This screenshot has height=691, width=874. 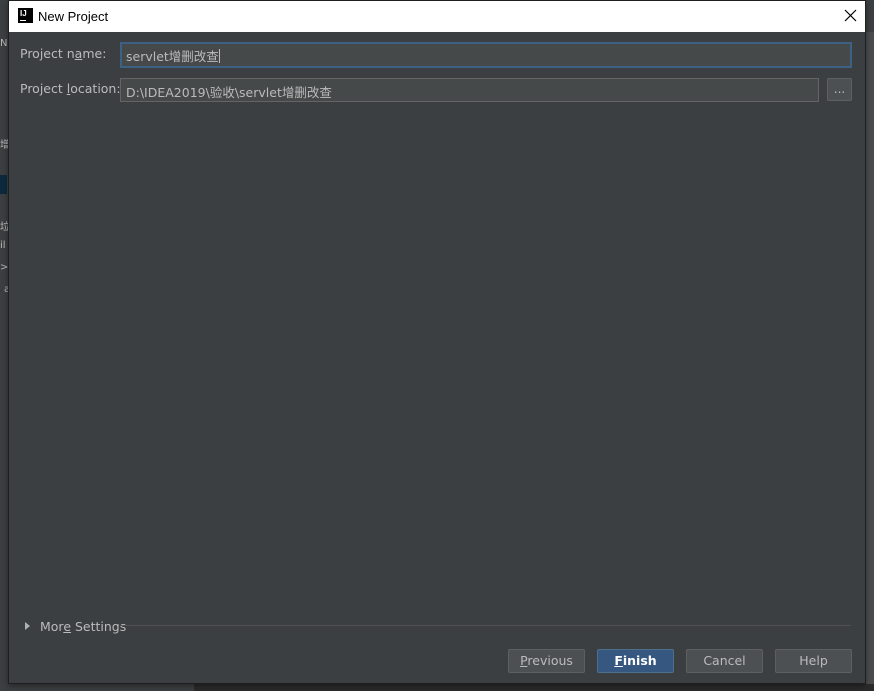 I want to click on help-button: Help, so click(x=813, y=661).